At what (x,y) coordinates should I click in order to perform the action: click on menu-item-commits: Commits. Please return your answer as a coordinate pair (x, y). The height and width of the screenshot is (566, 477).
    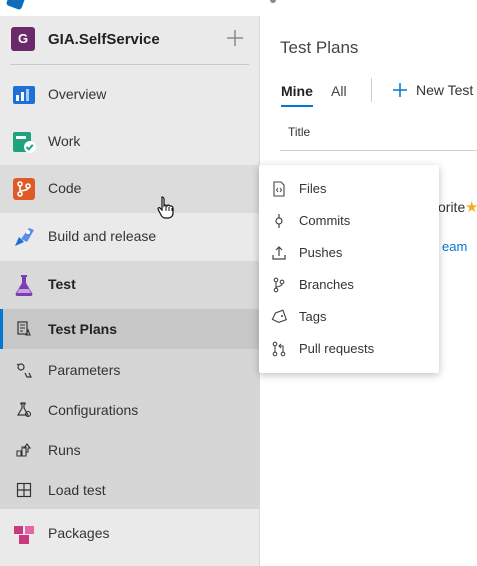
    Looking at the image, I should click on (349, 221).